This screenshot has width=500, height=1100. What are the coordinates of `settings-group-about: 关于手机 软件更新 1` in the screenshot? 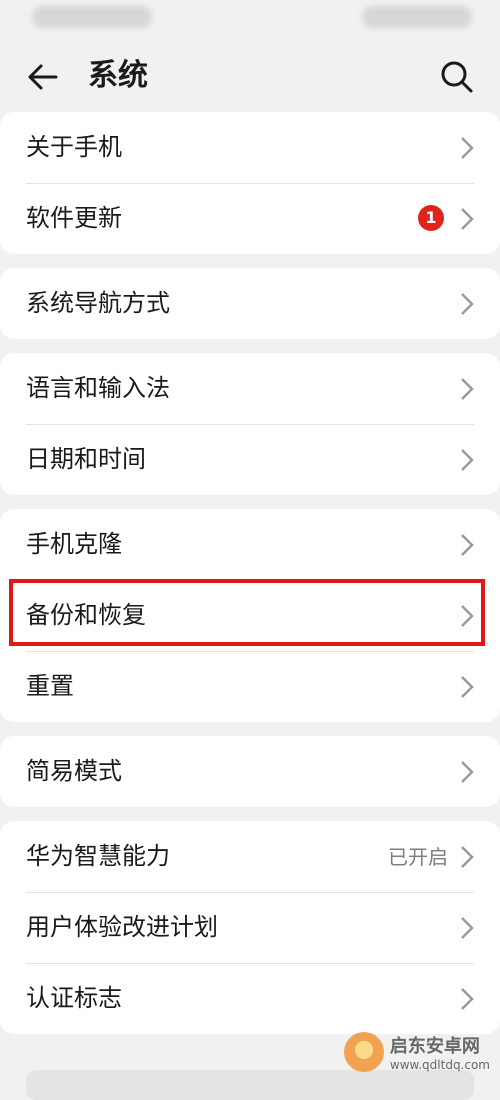 It's located at (250, 183).